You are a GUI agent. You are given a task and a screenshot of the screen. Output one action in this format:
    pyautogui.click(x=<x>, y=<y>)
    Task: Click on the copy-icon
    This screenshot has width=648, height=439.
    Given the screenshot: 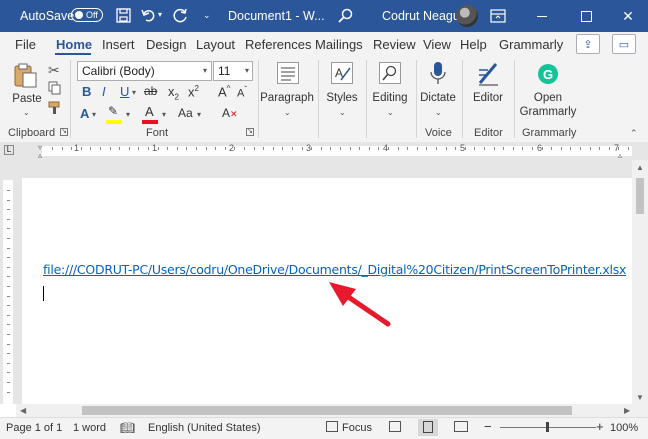 What is the action you would take?
    pyautogui.click(x=55, y=88)
    